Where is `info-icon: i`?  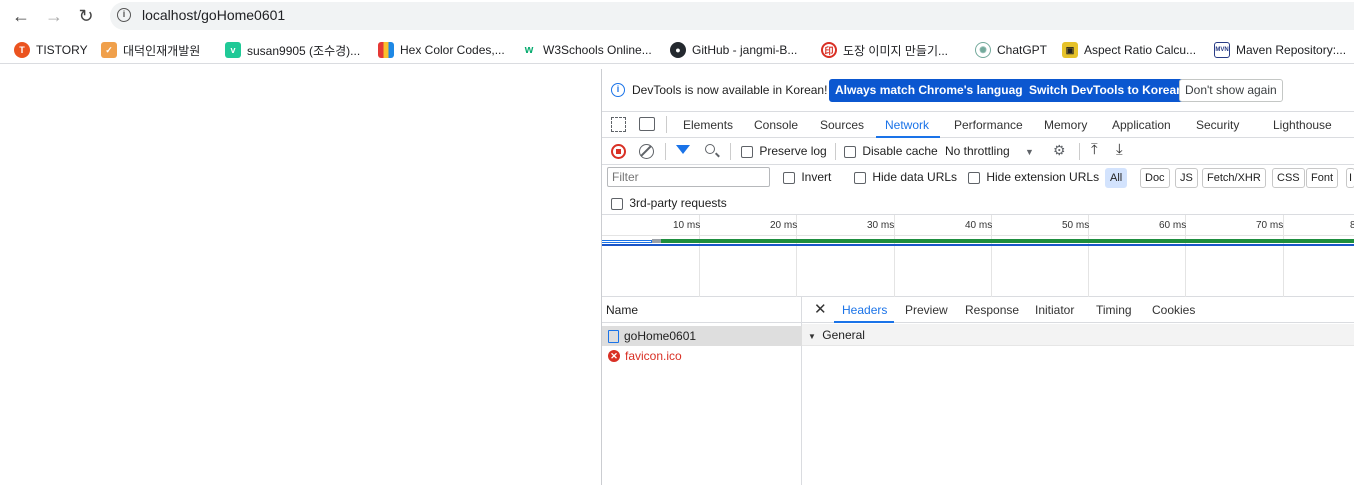 info-icon: i is located at coordinates (618, 90).